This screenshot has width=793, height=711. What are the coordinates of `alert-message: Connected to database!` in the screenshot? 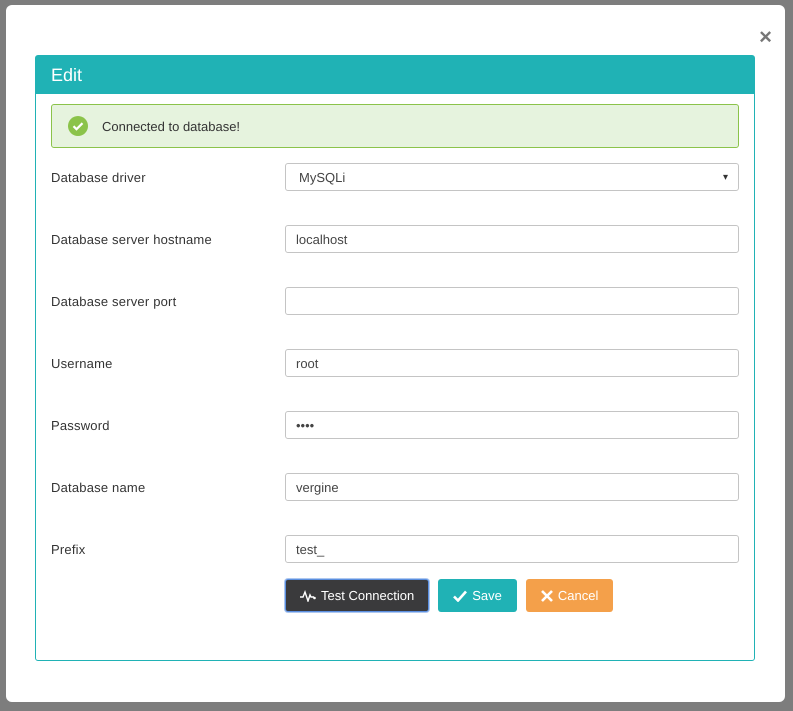 It's located at (171, 126).